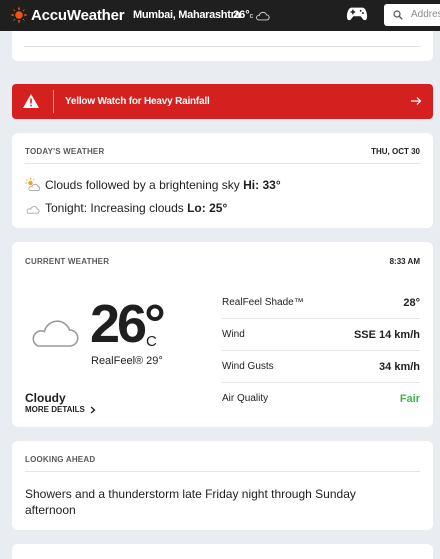  I want to click on lo-label: Lo:, so click(196, 208).